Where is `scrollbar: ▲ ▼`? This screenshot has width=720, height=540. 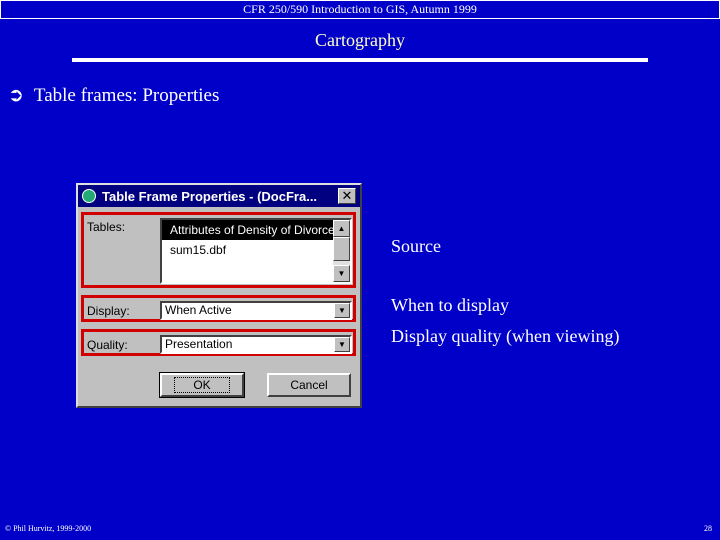 scrollbar: ▲ ▼ is located at coordinates (341, 251).